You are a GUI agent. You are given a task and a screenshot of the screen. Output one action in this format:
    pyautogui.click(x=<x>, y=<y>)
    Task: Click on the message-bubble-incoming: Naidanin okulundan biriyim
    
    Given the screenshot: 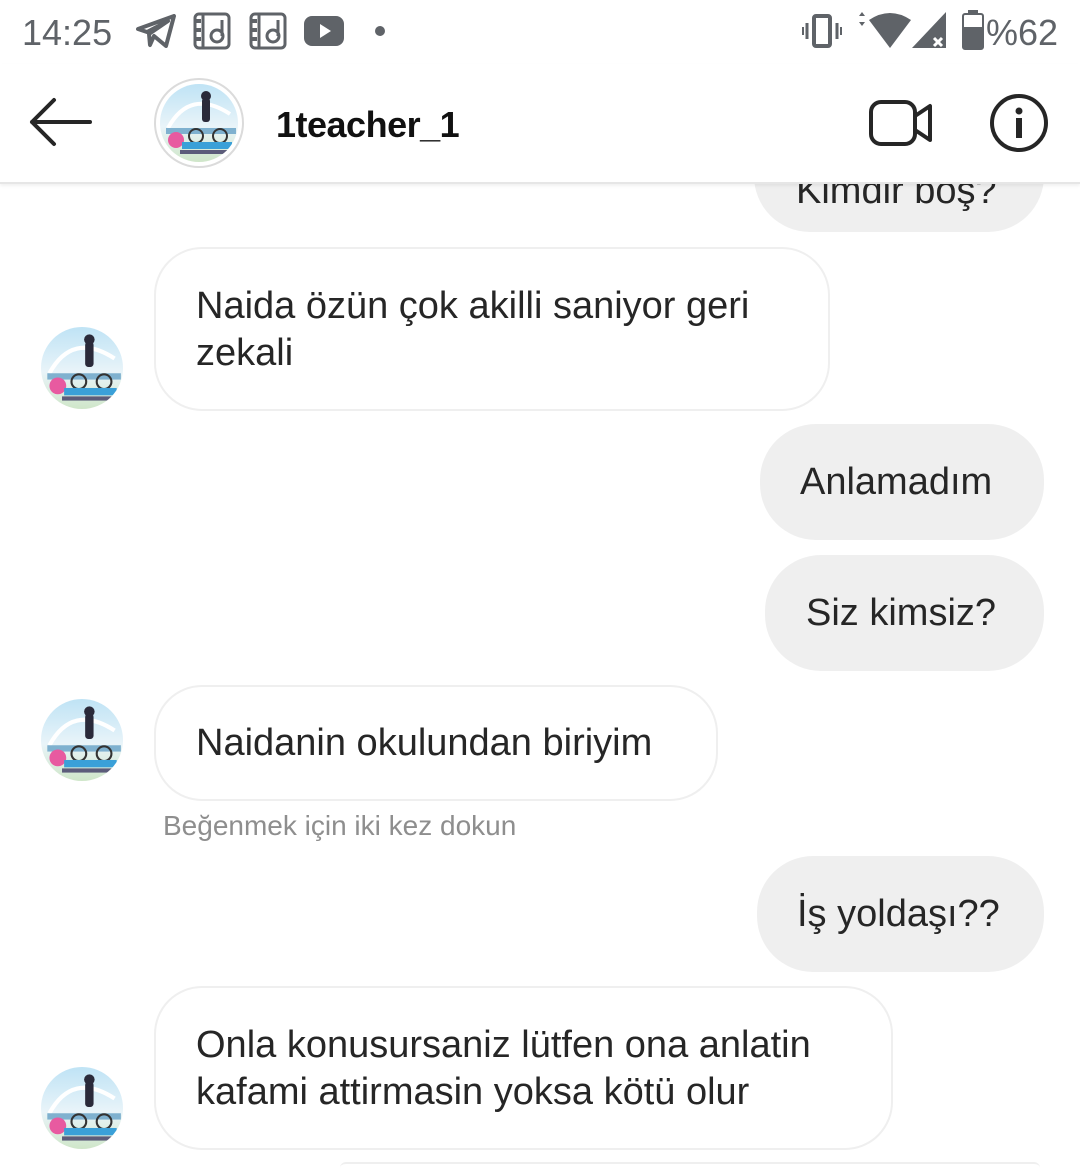 What is the action you would take?
    pyautogui.click(x=436, y=743)
    